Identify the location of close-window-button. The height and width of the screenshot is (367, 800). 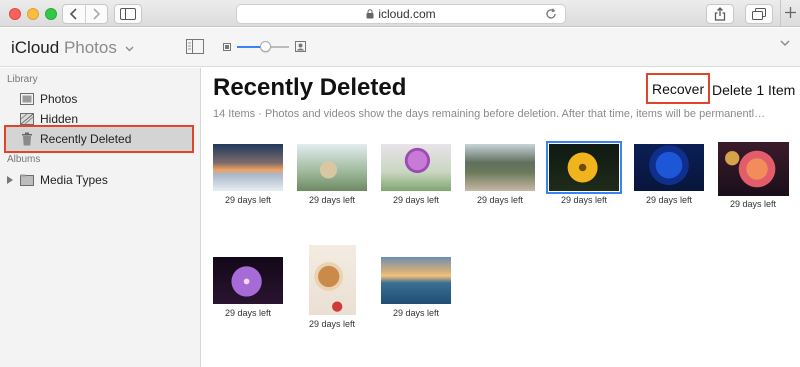
(15, 14).